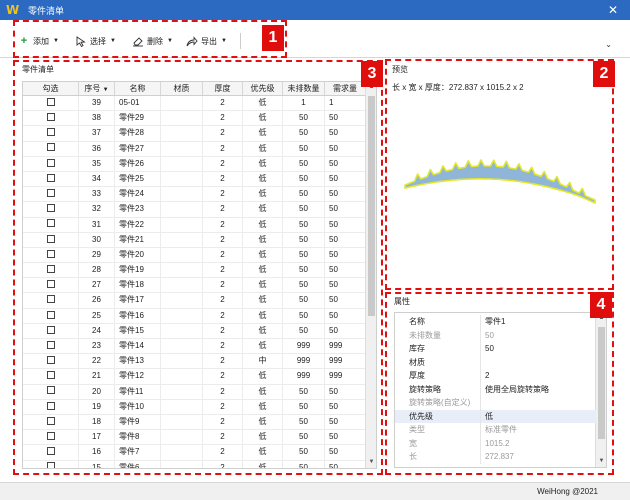  Describe the element at coordinates (495, 335) in the screenshot. I see `property-row: 未排数量 50` at that location.